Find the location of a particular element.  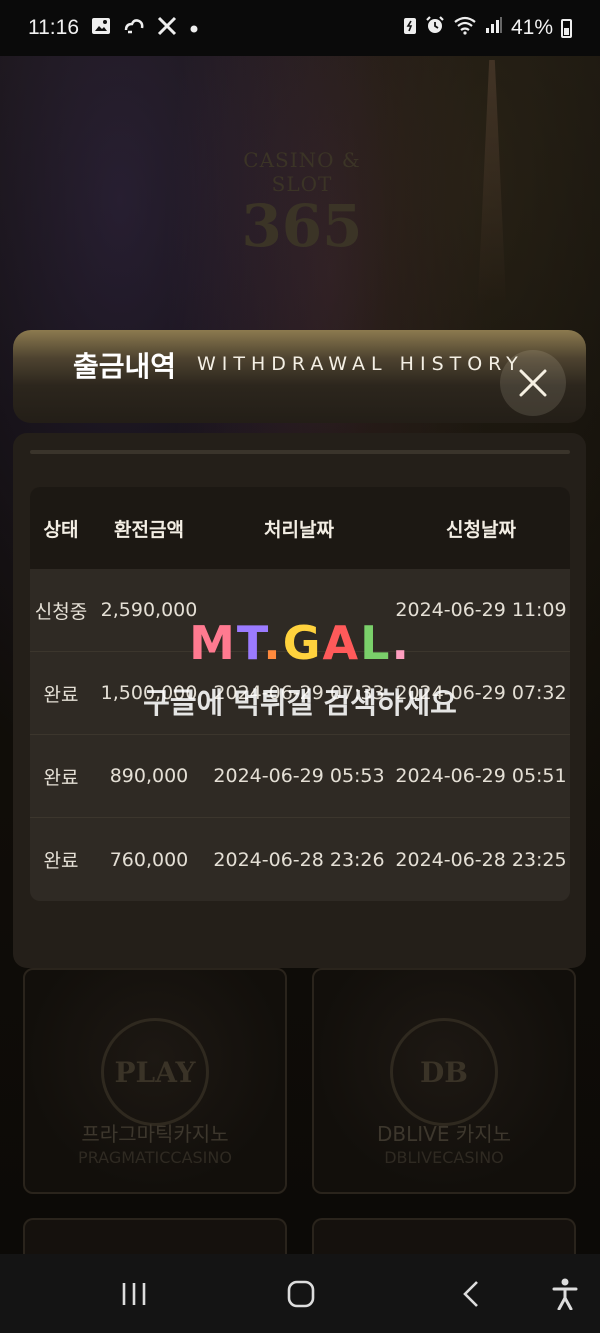

brand-number: 365 is located at coordinates (302, 226).